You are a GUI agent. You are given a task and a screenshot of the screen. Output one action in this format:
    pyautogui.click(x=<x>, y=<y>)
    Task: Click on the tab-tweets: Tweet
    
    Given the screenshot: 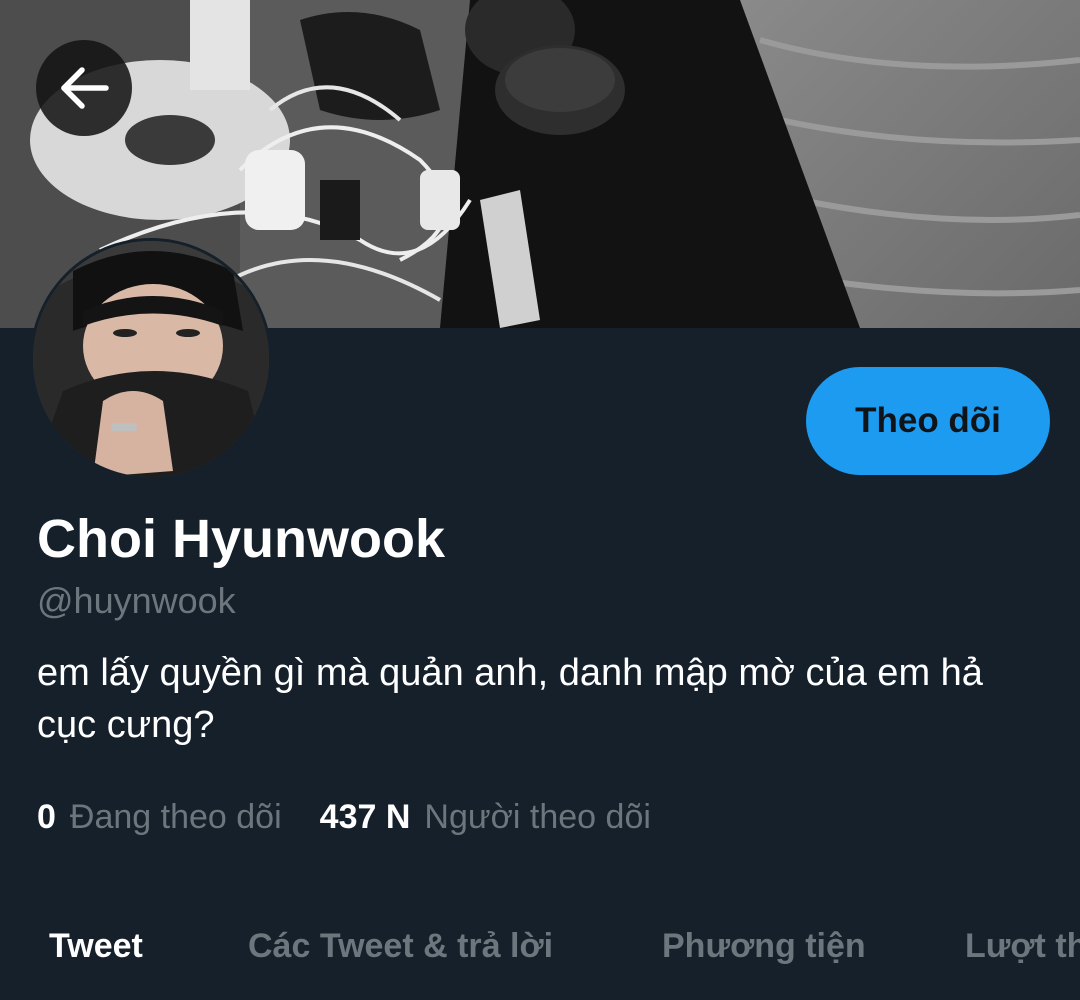 What is the action you would take?
    pyautogui.click(x=96, y=946)
    